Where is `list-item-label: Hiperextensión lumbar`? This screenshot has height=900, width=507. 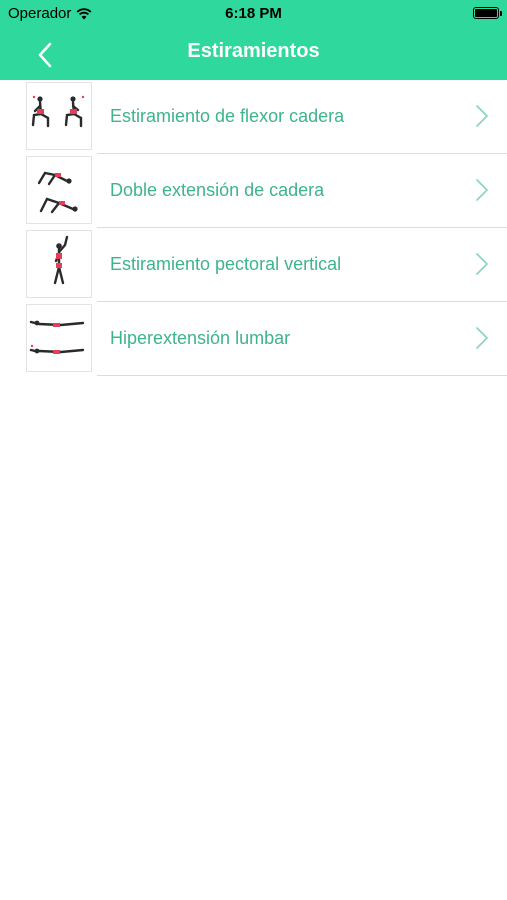
list-item-label: Hiperextensión lumbar is located at coordinates (200, 338).